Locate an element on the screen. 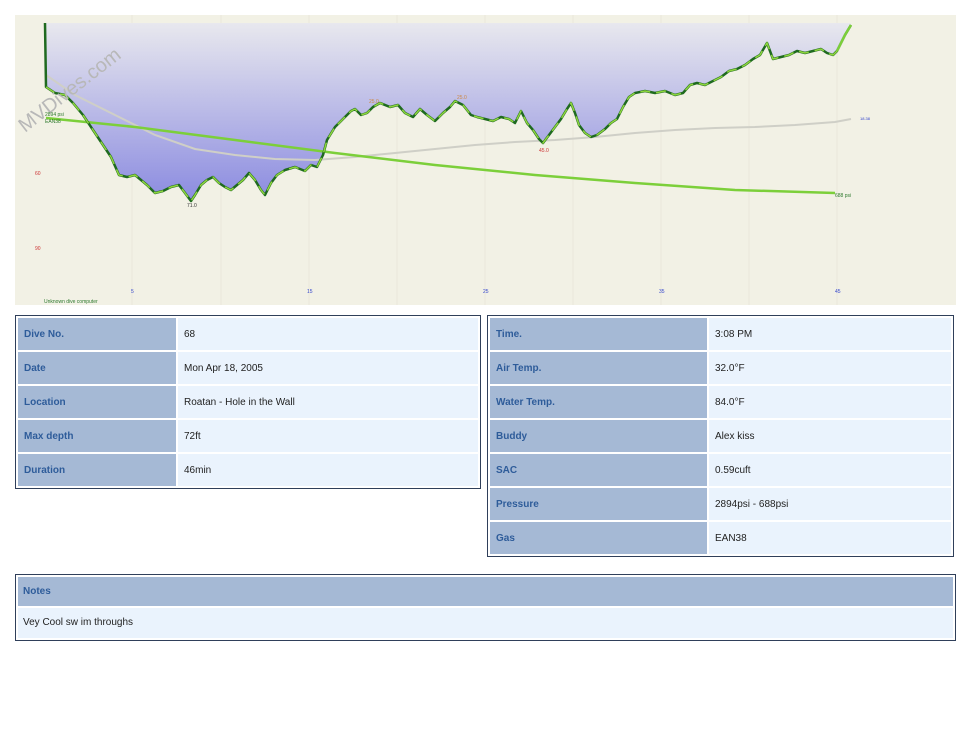  buddy-value: Alex kiss is located at coordinates (830, 436).